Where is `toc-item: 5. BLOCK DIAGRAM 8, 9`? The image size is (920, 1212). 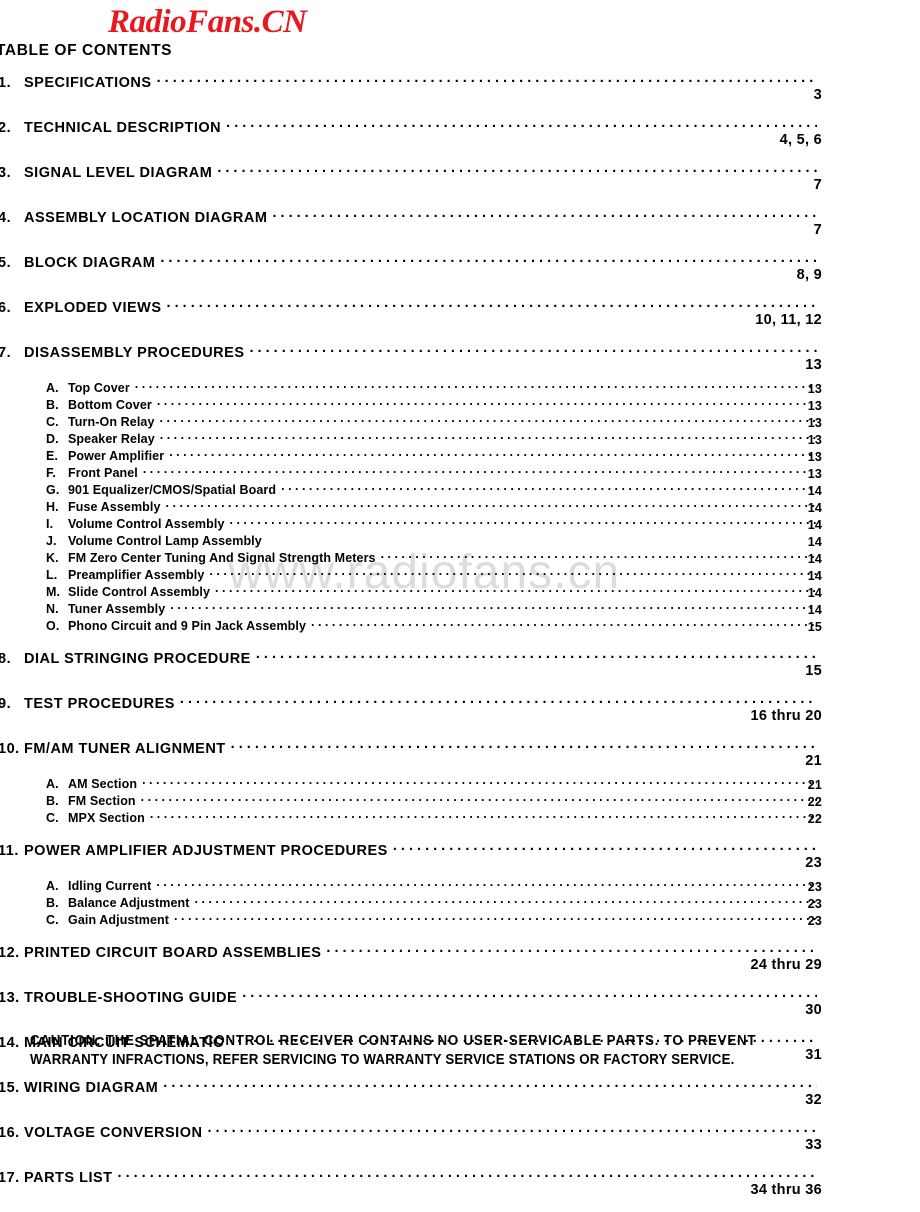
toc-item: 5. BLOCK DIAGRAM 8, 9 is located at coordinates (460, 267).